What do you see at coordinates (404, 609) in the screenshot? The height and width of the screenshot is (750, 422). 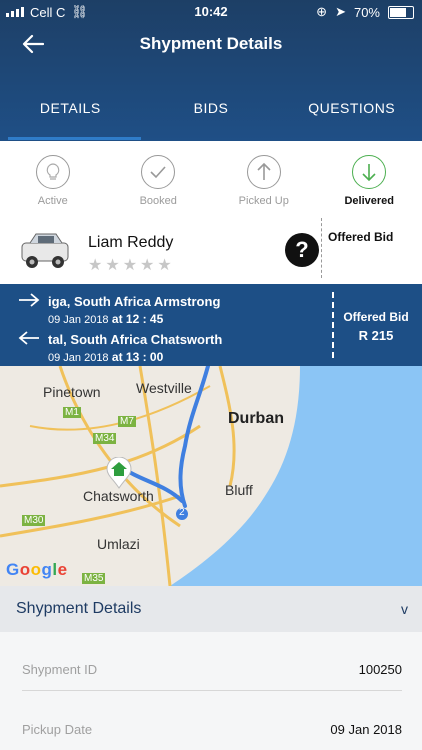 I see `chevron-down-icon: v` at bounding box center [404, 609].